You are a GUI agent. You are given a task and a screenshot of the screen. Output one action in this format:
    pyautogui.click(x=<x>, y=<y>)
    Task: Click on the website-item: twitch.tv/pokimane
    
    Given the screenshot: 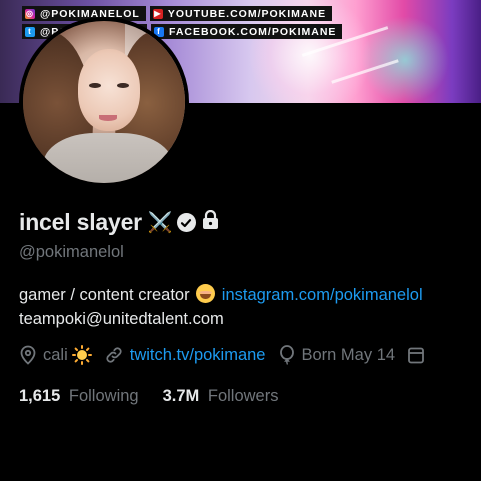 What is the action you would take?
    pyautogui.click(x=185, y=355)
    